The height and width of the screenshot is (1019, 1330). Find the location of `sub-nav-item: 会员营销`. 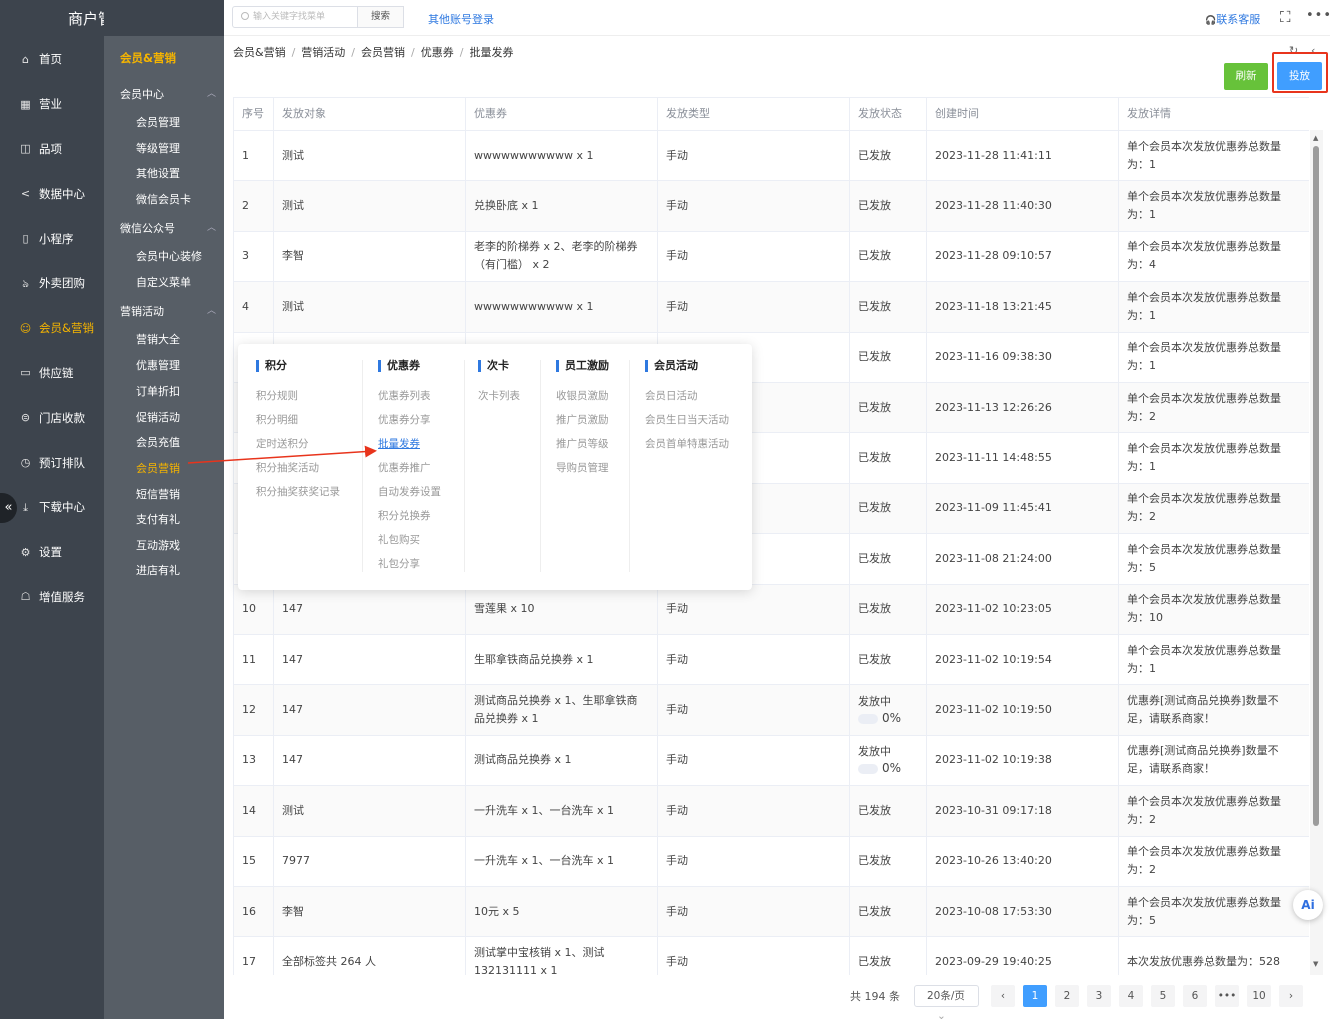

sub-nav-item: 会员营销 is located at coordinates (158, 468).